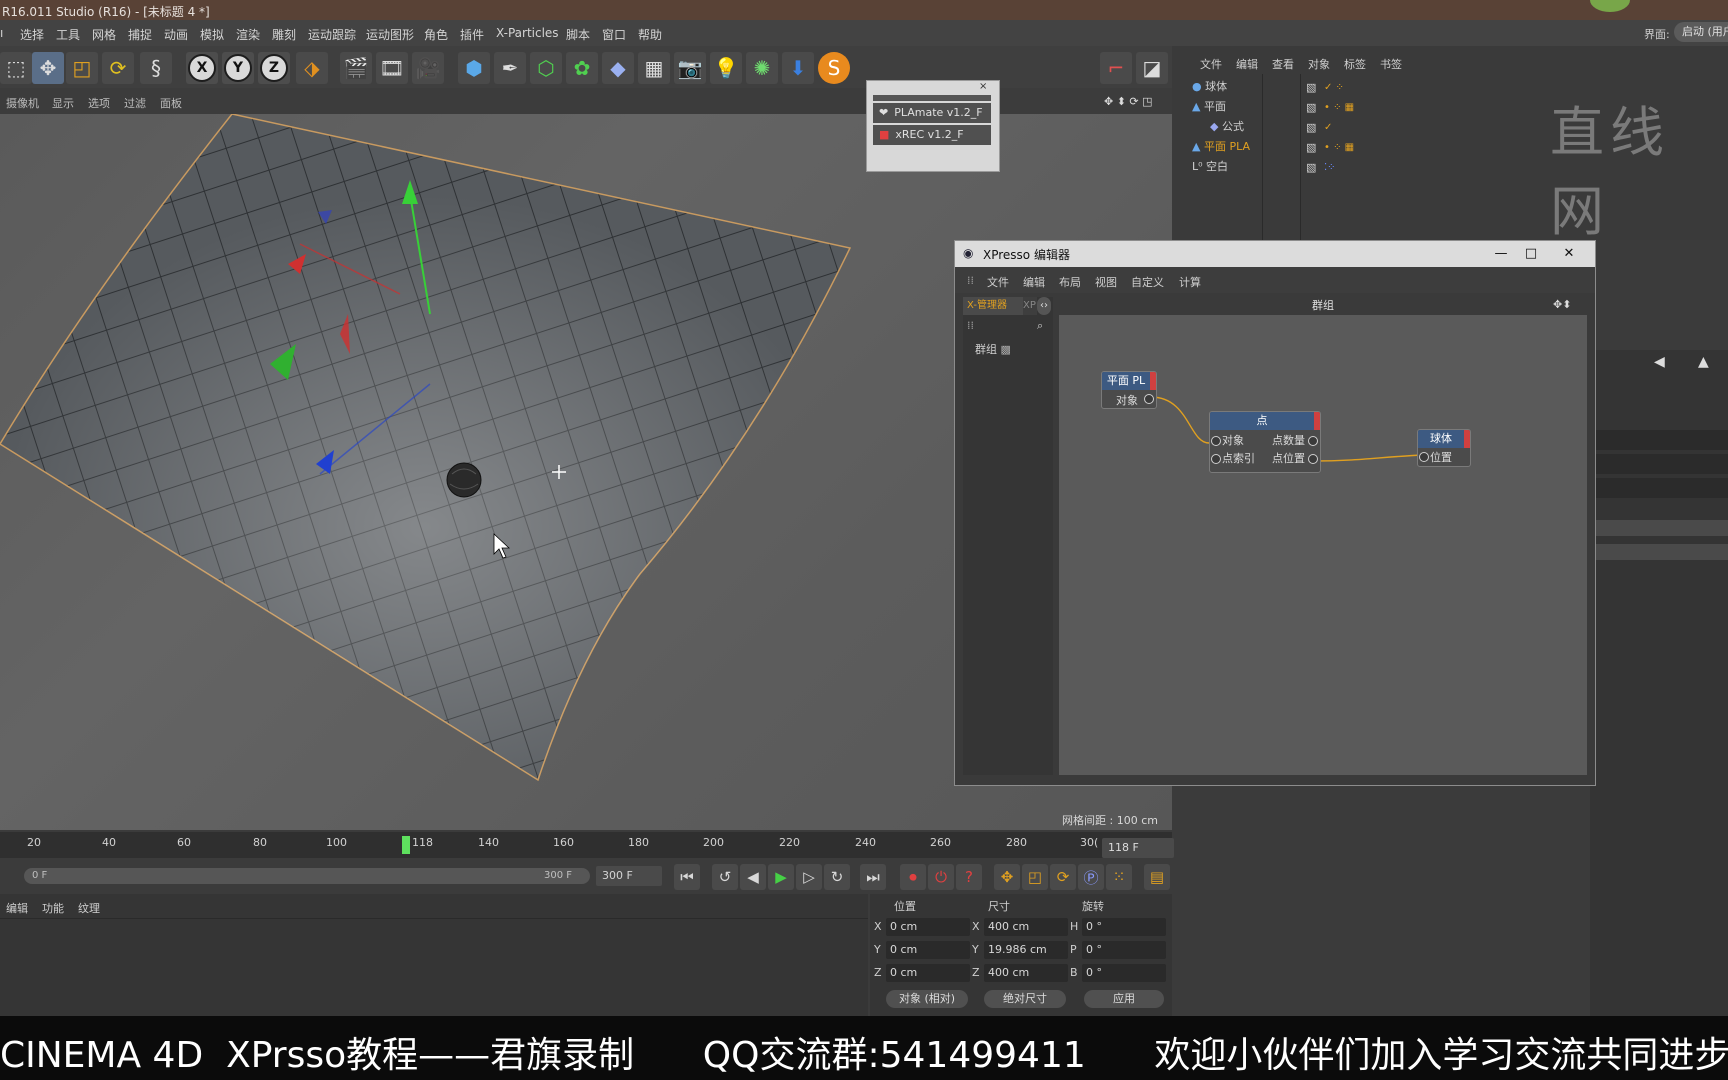 The width and height of the screenshot is (1728, 1080). Describe the element at coordinates (687, 877) in the screenshot. I see `go-to-start-icon: ⏮` at that location.